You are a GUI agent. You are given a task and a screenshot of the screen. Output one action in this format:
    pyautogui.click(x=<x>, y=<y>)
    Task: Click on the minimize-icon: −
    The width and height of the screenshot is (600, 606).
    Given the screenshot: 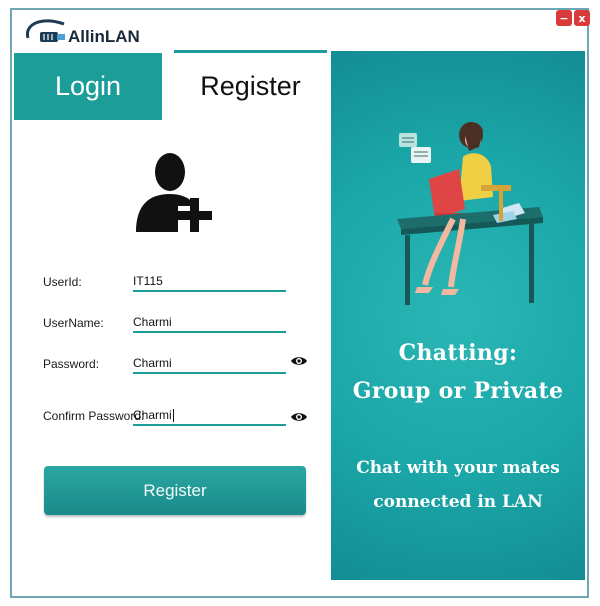 What is the action you would take?
    pyautogui.click(x=564, y=18)
    